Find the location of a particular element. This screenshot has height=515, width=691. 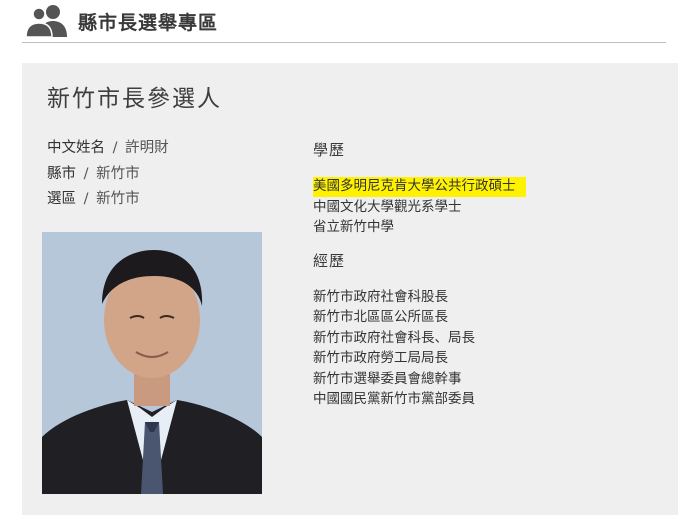

info-value: 許明財 is located at coordinates (147, 148).